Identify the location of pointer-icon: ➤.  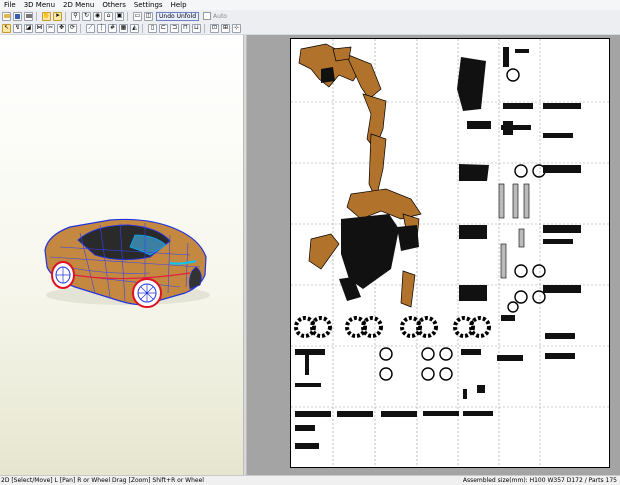
(57, 15).